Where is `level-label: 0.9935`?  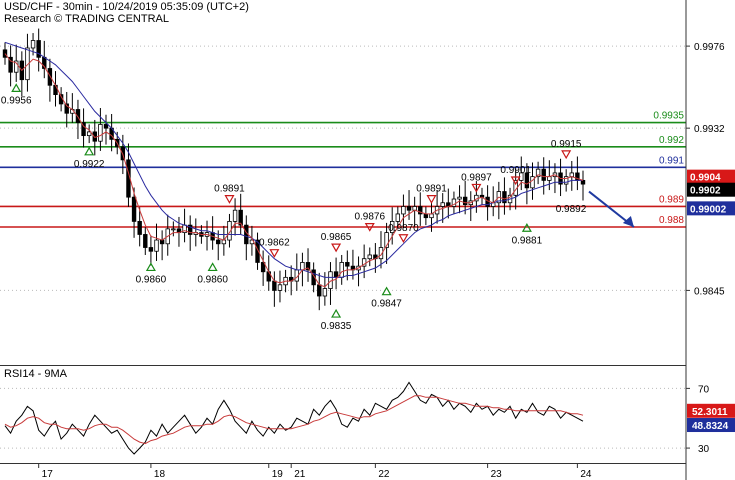
level-label: 0.9935 is located at coordinates (668, 116).